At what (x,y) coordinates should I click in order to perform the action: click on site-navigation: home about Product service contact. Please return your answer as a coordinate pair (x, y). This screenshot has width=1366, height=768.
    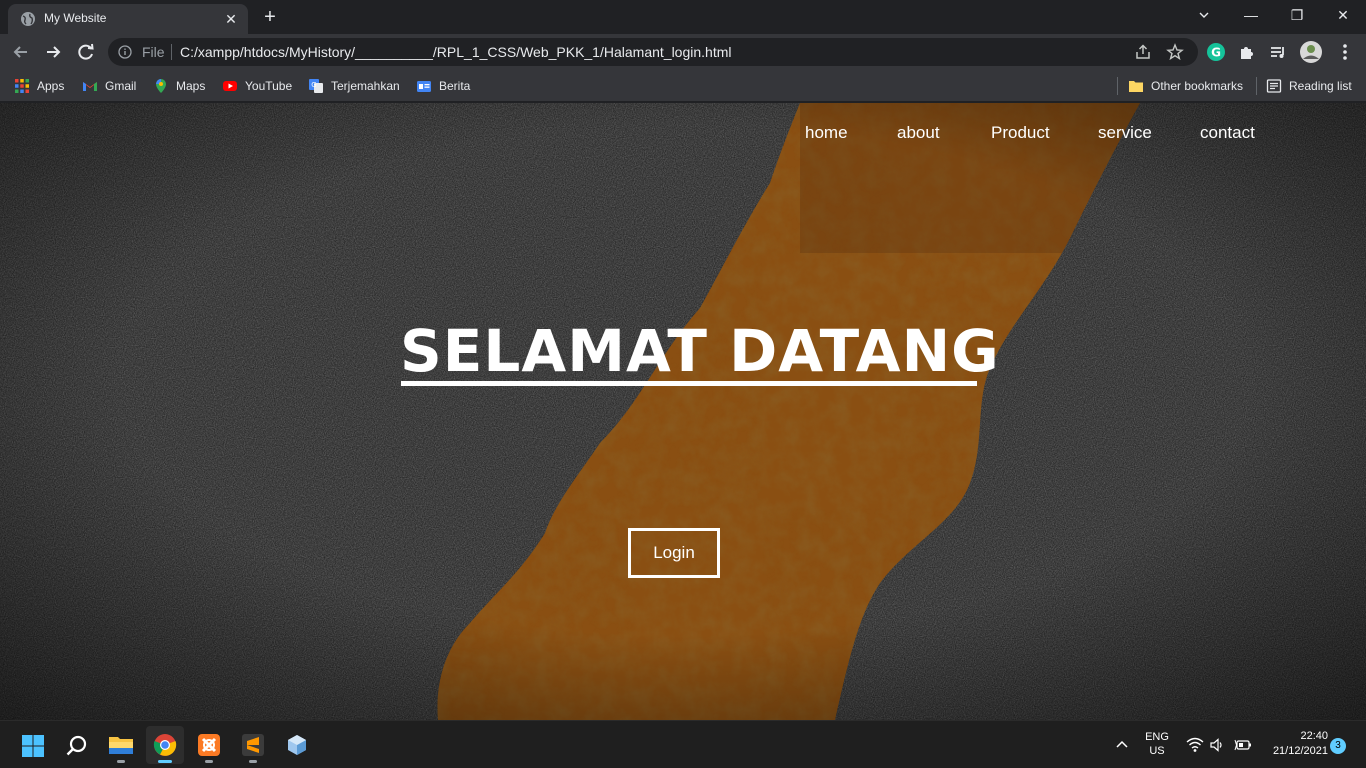
    Looking at the image, I should click on (683, 134).